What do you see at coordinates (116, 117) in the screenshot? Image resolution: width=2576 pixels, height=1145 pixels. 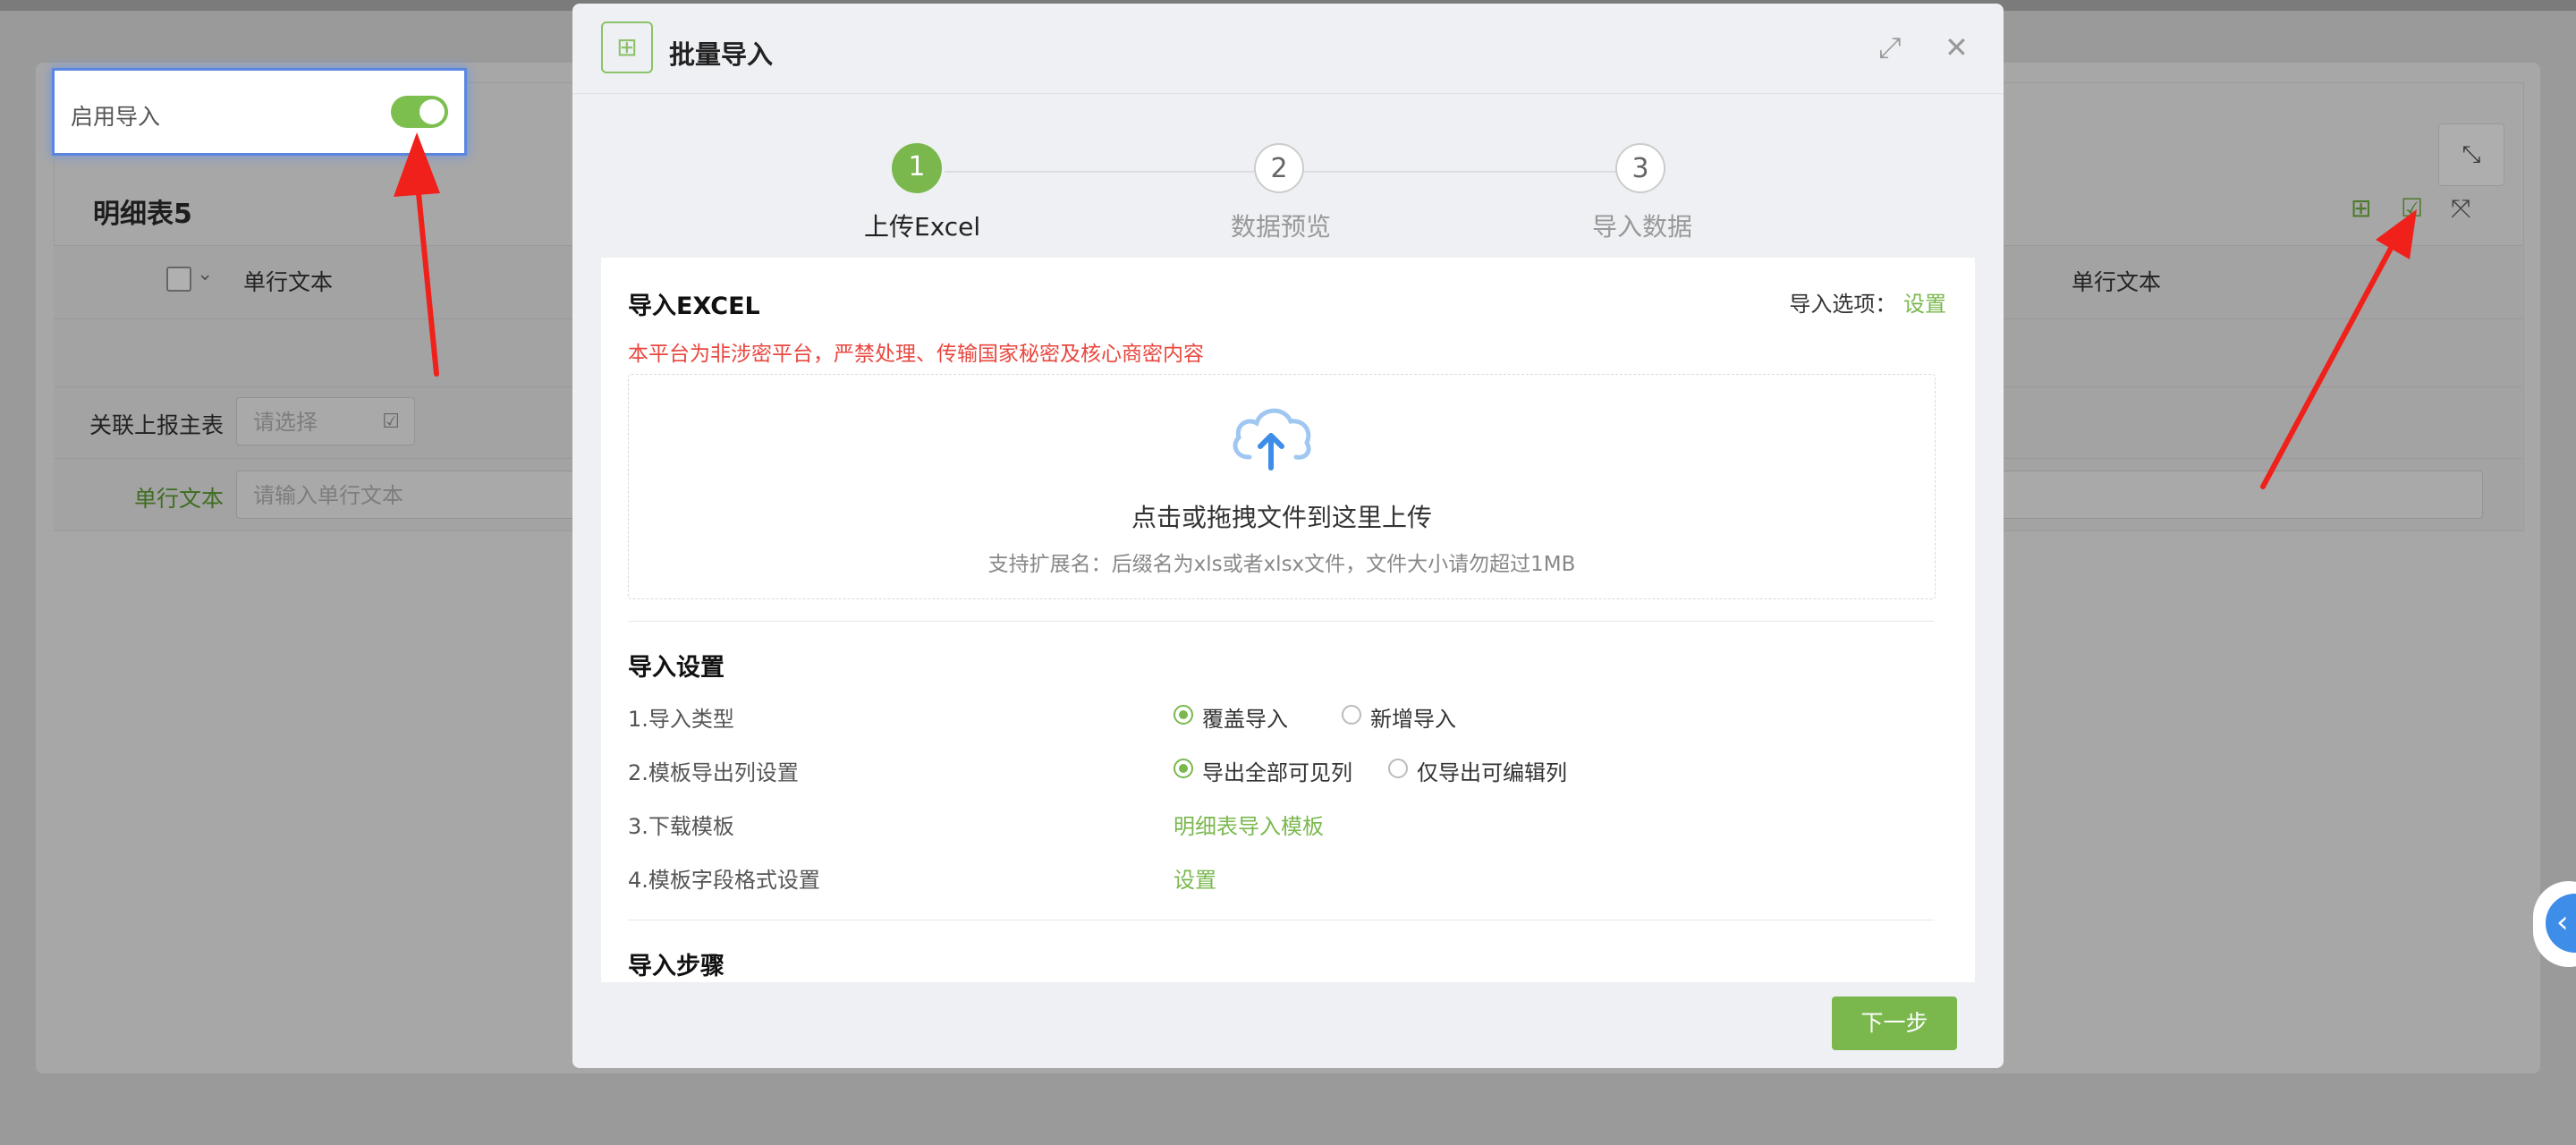 I see `enable-import-label: 启用导入` at bounding box center [116, 117].